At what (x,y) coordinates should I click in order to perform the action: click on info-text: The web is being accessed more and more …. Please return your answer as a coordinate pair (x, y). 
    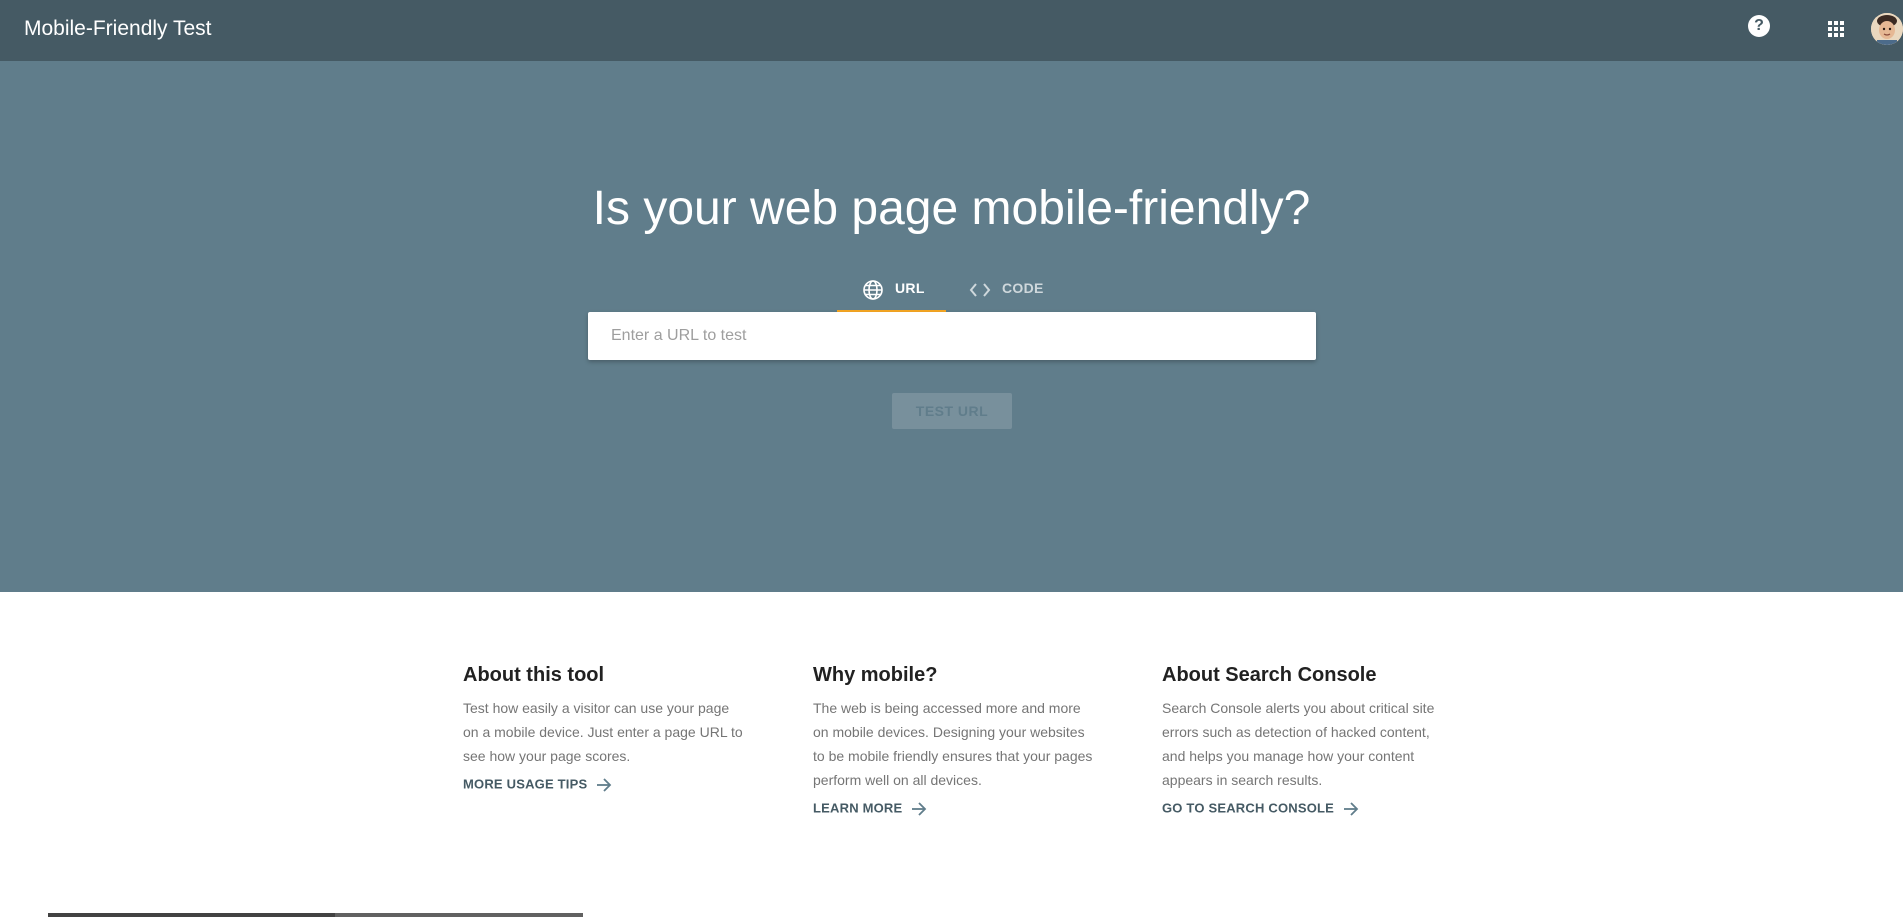
    Looking at the image, I should click on (953, 744).